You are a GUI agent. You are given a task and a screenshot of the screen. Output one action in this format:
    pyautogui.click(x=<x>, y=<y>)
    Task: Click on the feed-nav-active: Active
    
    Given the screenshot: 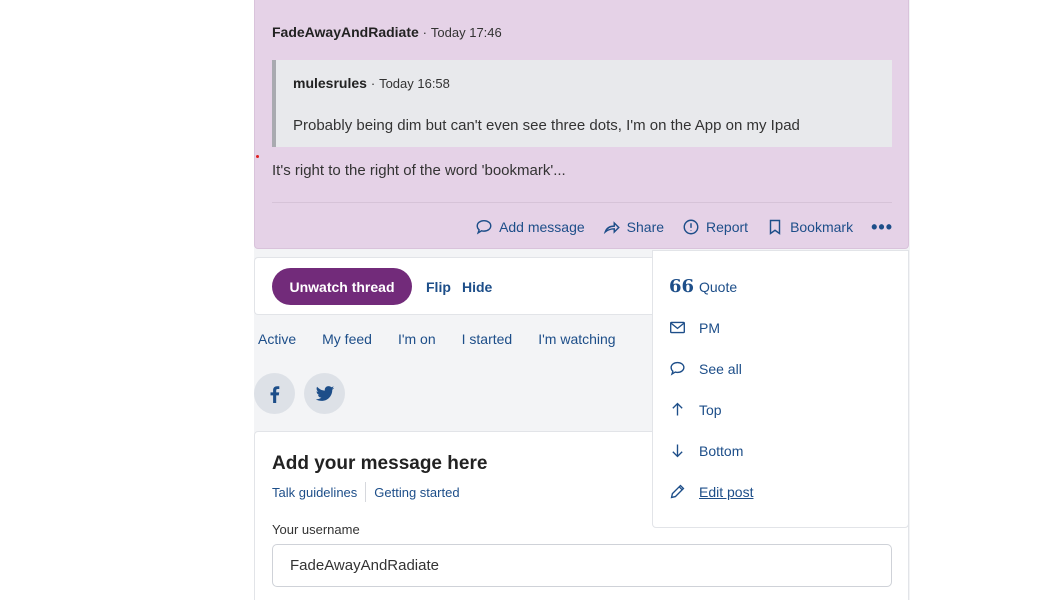 What is the action you would take?
    pyautogui.click(x=277, y=339)
    